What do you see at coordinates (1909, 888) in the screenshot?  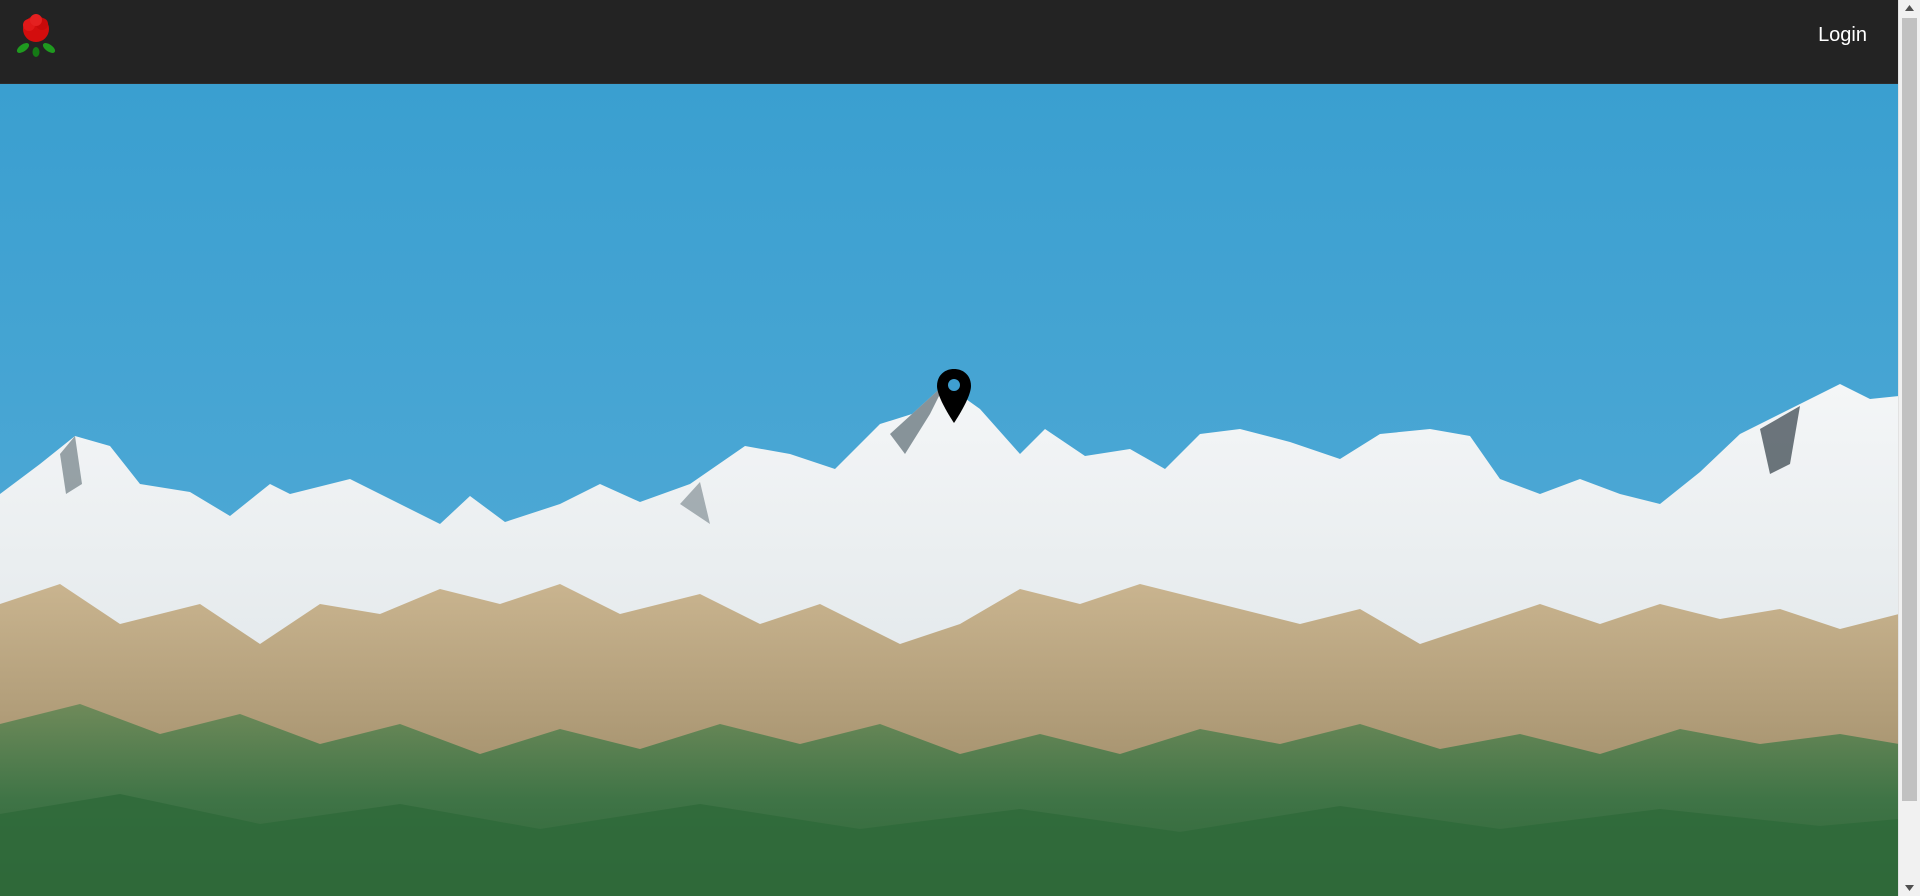 I see `scroll-down-arrow-icon` at bounding box center [1909, 888].